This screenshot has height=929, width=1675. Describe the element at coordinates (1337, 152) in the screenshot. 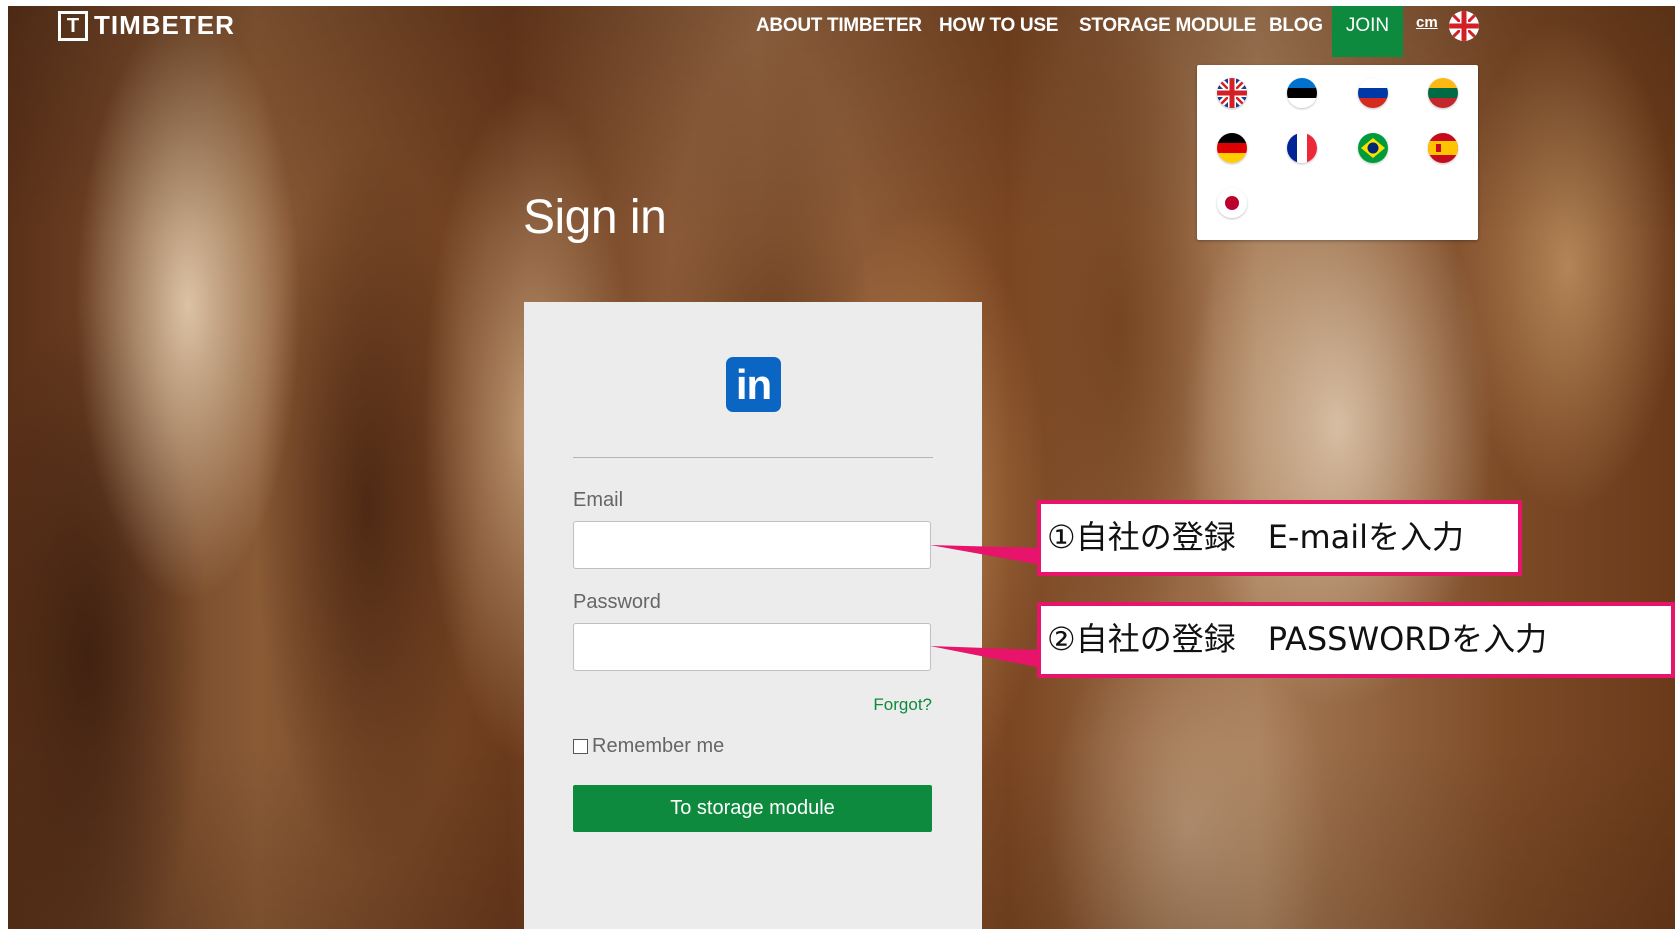

I see `language-dropdown` at that location.